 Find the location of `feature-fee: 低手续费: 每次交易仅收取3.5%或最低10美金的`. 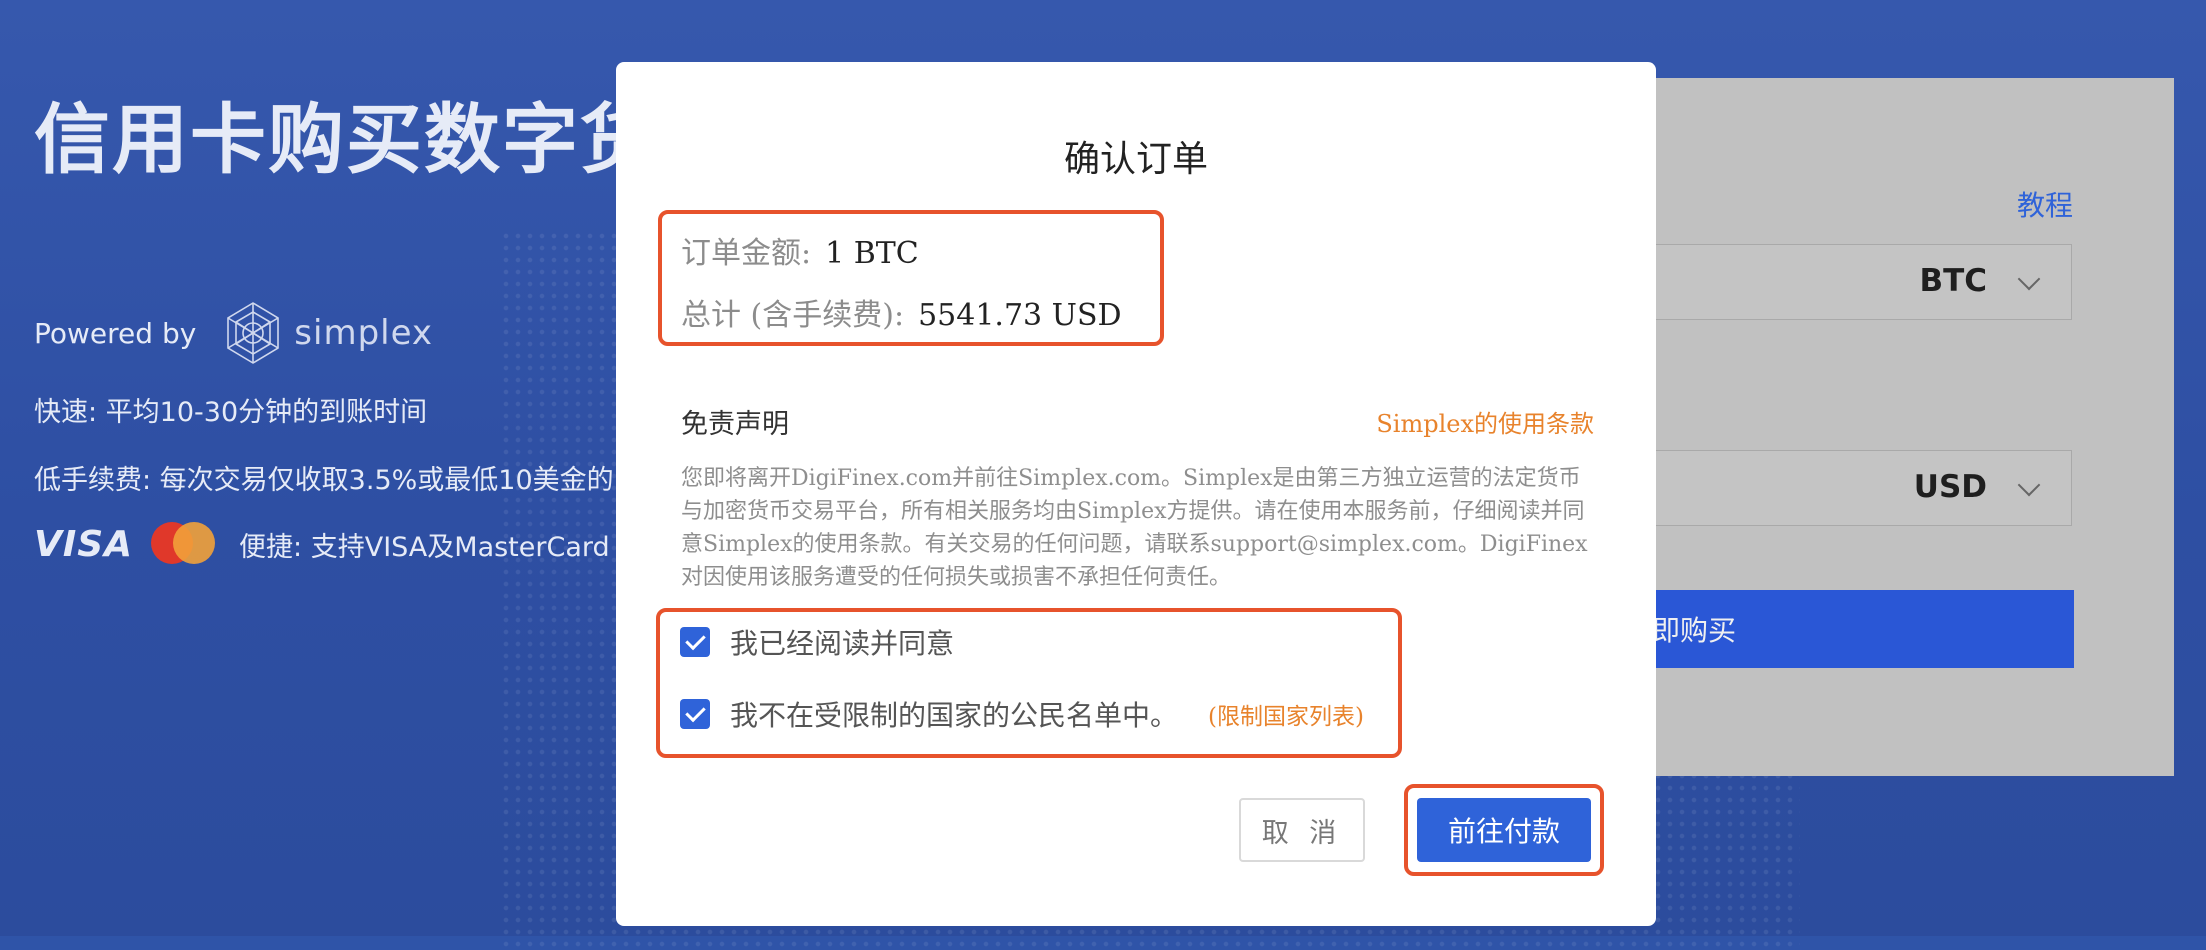

feature-fee: 低手续费: 每次交易仅收取3.5%或最低10美金的 is located at coordinates (324, 480).